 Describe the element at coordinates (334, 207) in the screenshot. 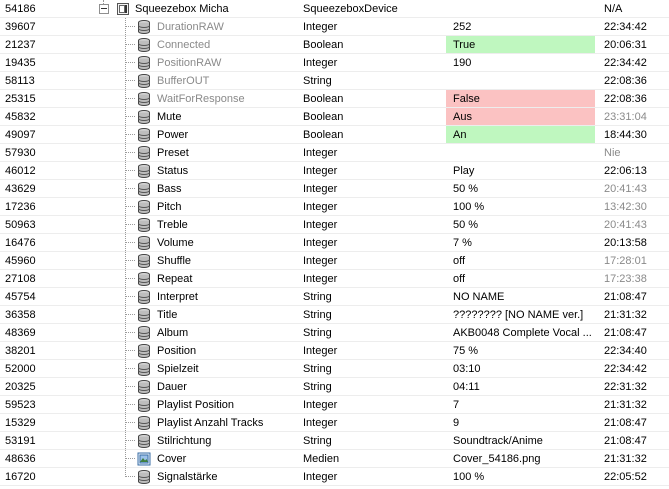

I see `tree-row: 17236 Pitch Integer 100 % 13:42:30` at that location.